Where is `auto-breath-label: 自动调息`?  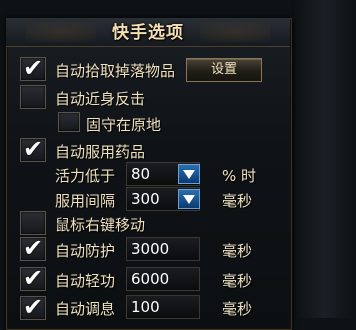
auto-breath-label: 自动调息 is located at coordinates (85, 309).